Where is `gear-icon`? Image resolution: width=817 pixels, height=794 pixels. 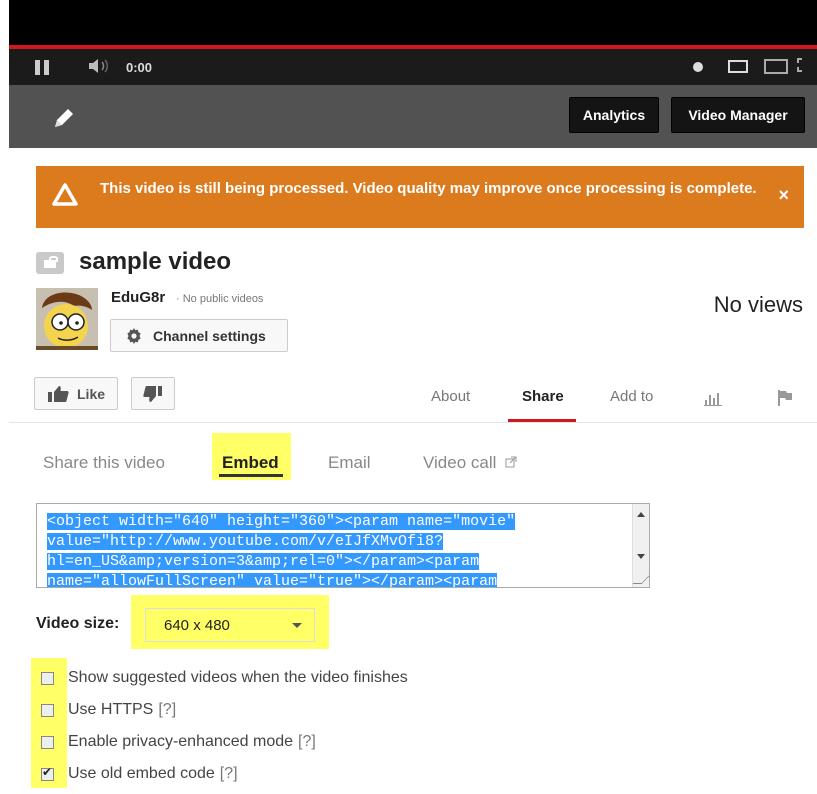
gear-icon is located at coordinates (134, 335).